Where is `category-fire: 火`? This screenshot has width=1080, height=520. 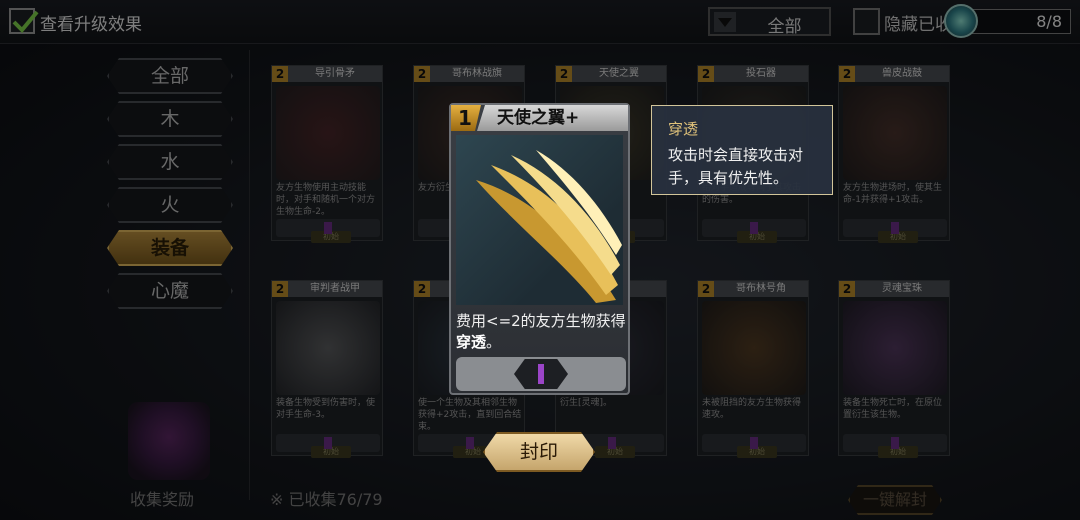
category-fire: 火 is located at coordinates (170, 205).